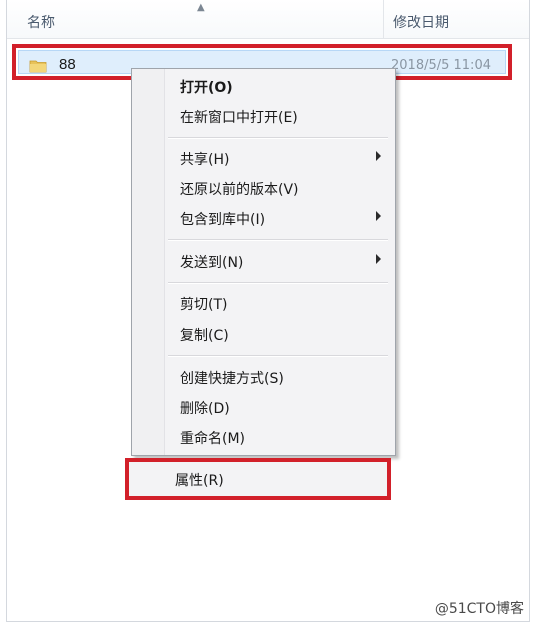 This screenshot has width=534, height=628. Describe the element at coordinates (205, 160) in the screenshot. I see `menu-item-label: 共享(H)` at that location.